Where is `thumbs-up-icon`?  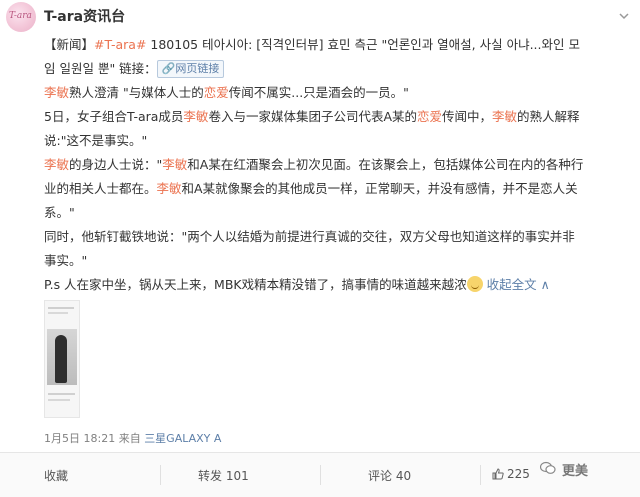 thumbs-up-icon is located at coordinates (498, 474).